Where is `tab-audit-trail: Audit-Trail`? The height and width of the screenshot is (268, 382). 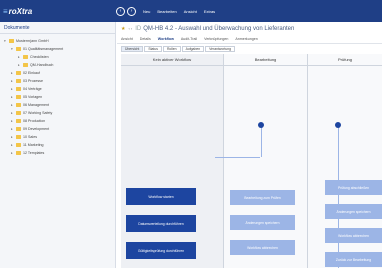
tab-audit-trail: Audit-Trail is located at coordinates (189, 39).